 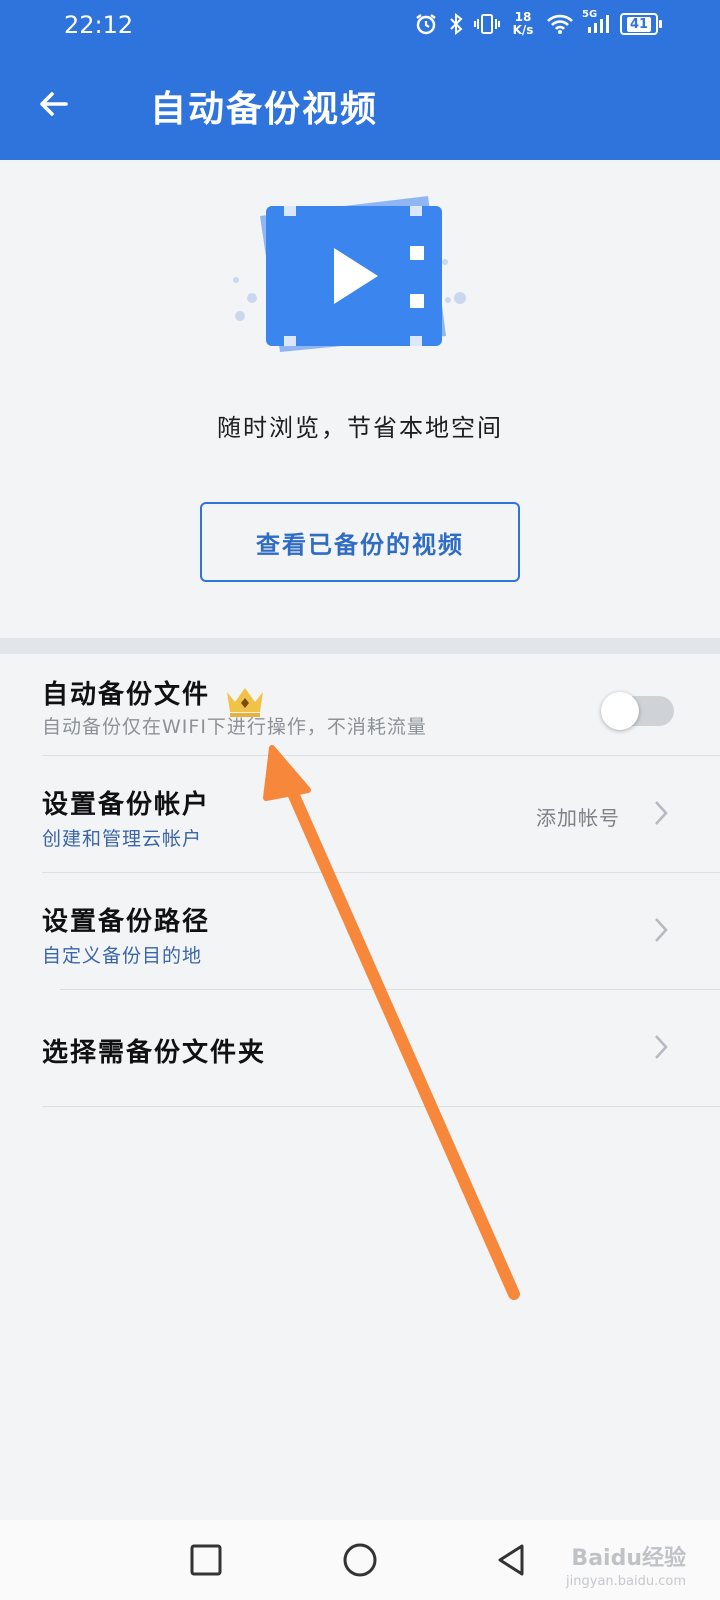 I want to click on network-speed: 18 K/s, so click(x=523, y=24).